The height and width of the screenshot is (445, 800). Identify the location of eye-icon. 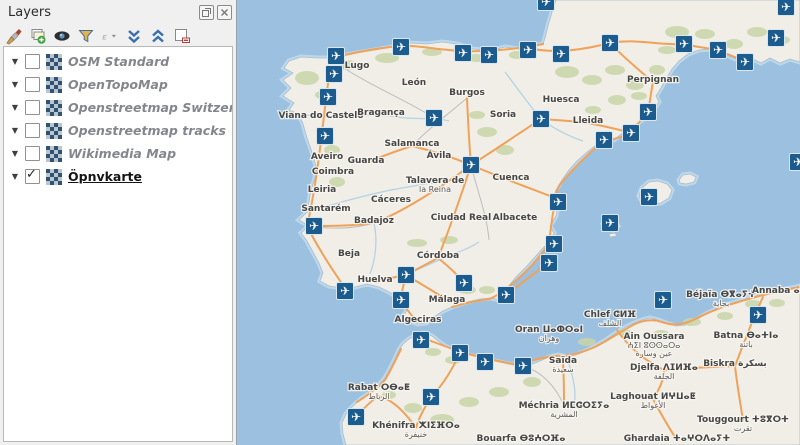
(61, 36).